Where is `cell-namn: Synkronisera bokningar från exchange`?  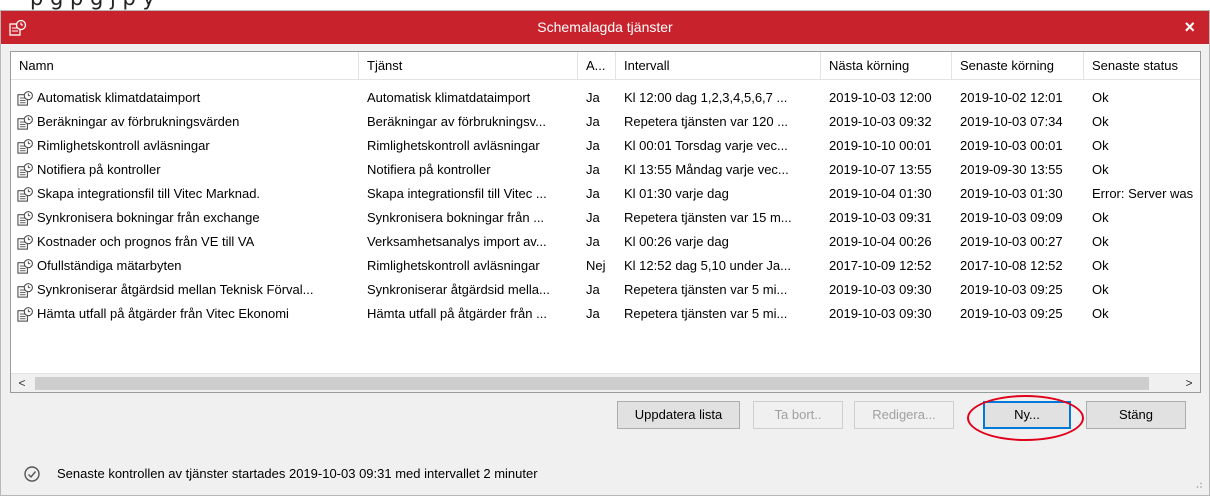 cell-namn: Synkronisera bokningar från exchange is located at coordinates (185, 218).